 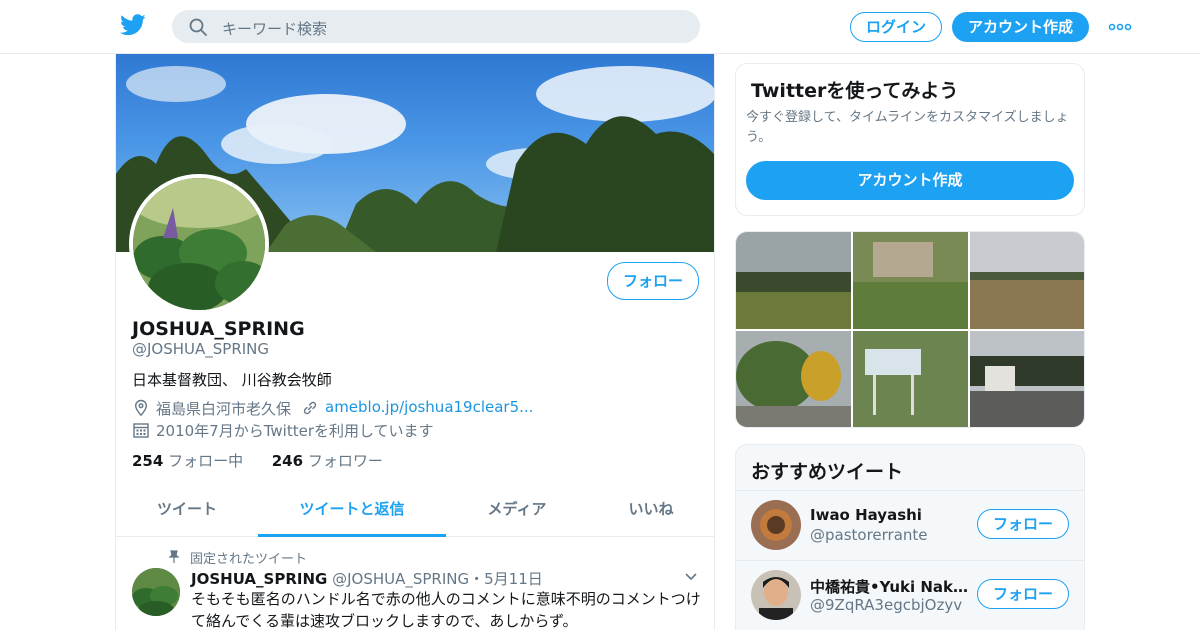 What do you see at coordinates (890, 586) in the screenshot?
I see `recommended-name: 中橋祐貴•Yuki Nakahashi` at bounding box center [890, 586].